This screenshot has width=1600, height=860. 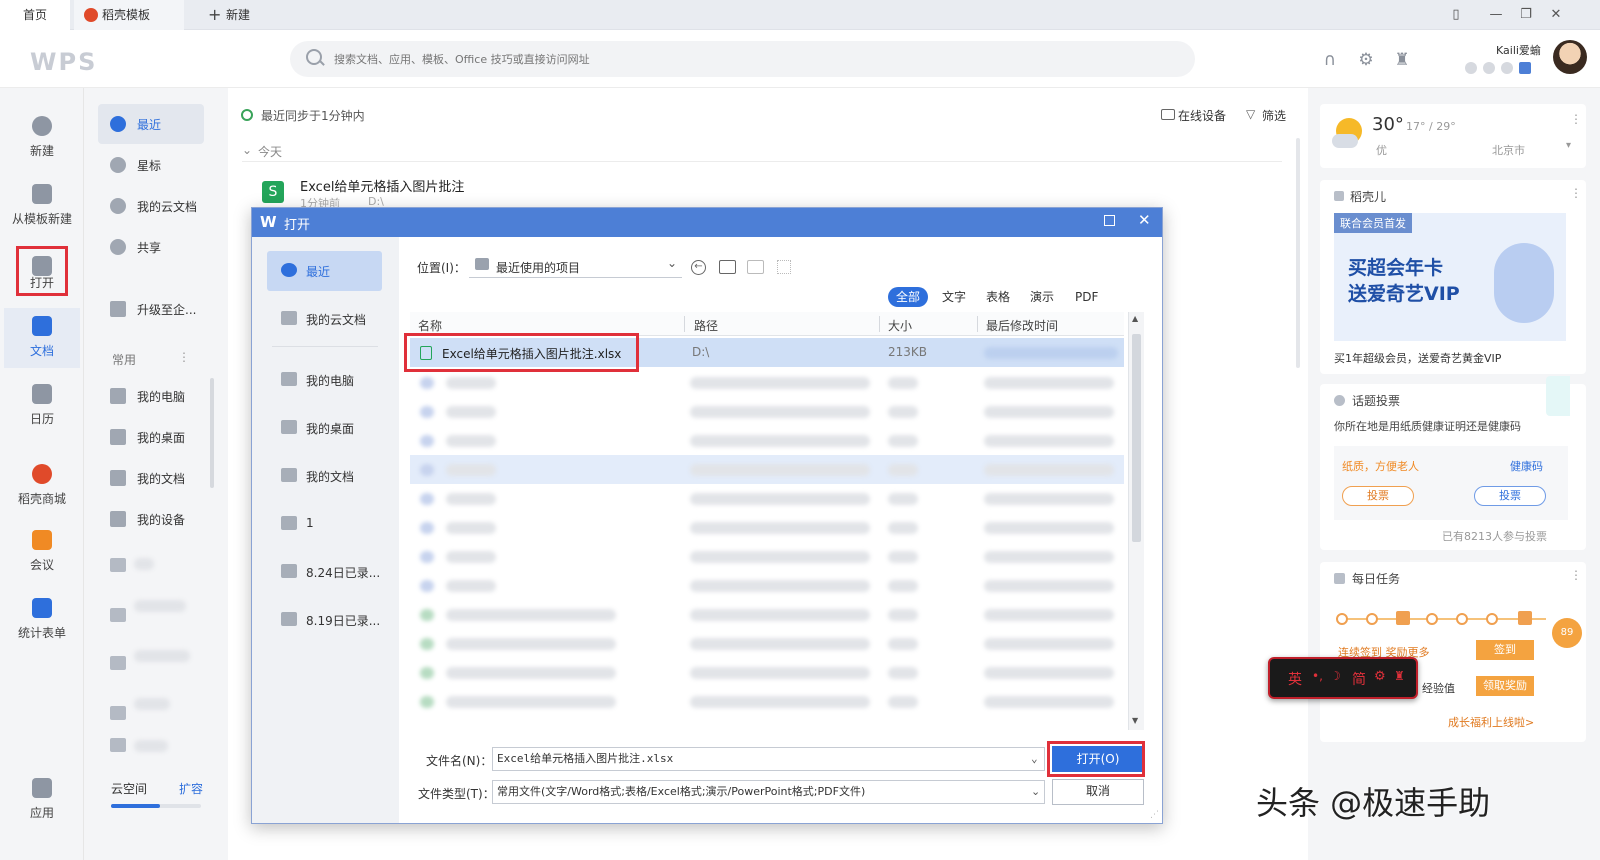 What do you see at coordinates (1136, 438) in the screenshot?
I see `scroll-thumb` at bounding box center [1136, 438].